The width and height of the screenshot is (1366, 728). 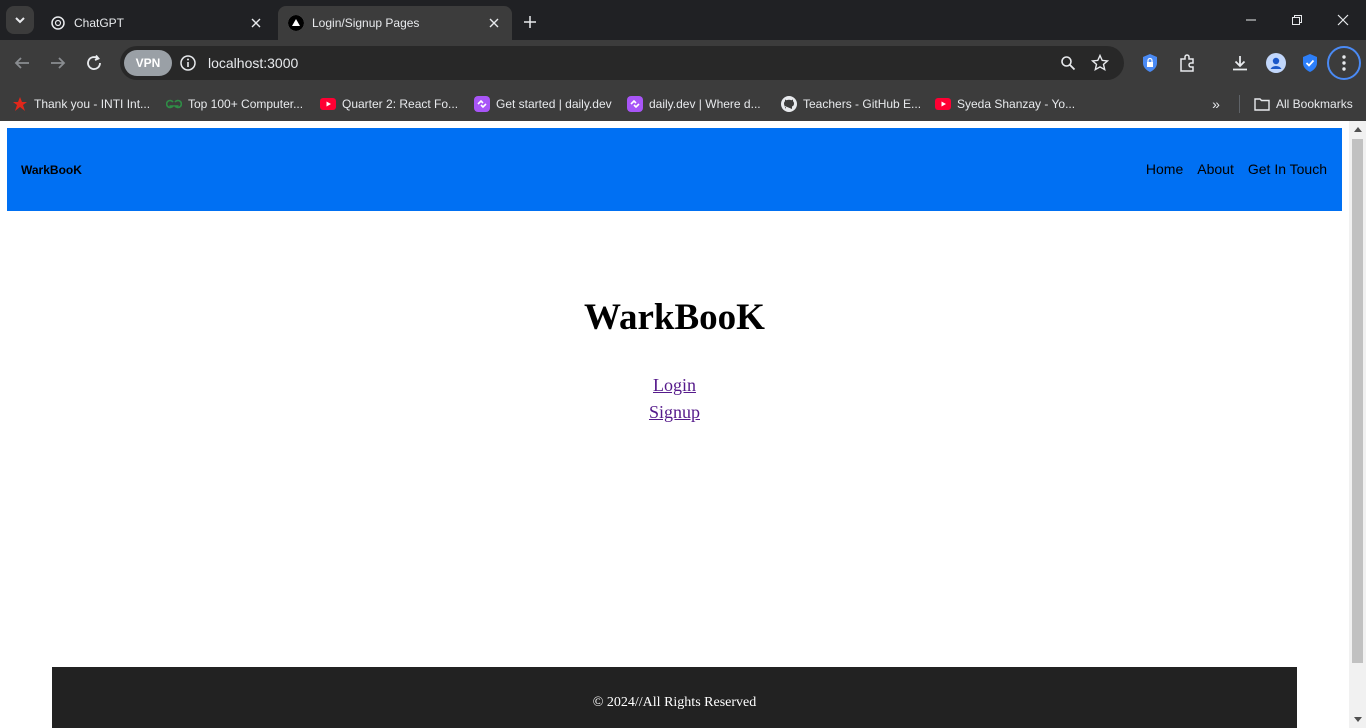 I want to click on tab-title: Login/Signup Pages, so click(x=366, y=23).